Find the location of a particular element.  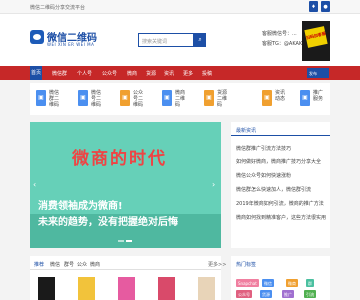

news-item: 如何做好微商，微商推广技巧分享大全 is located at coordinates (281, 161).